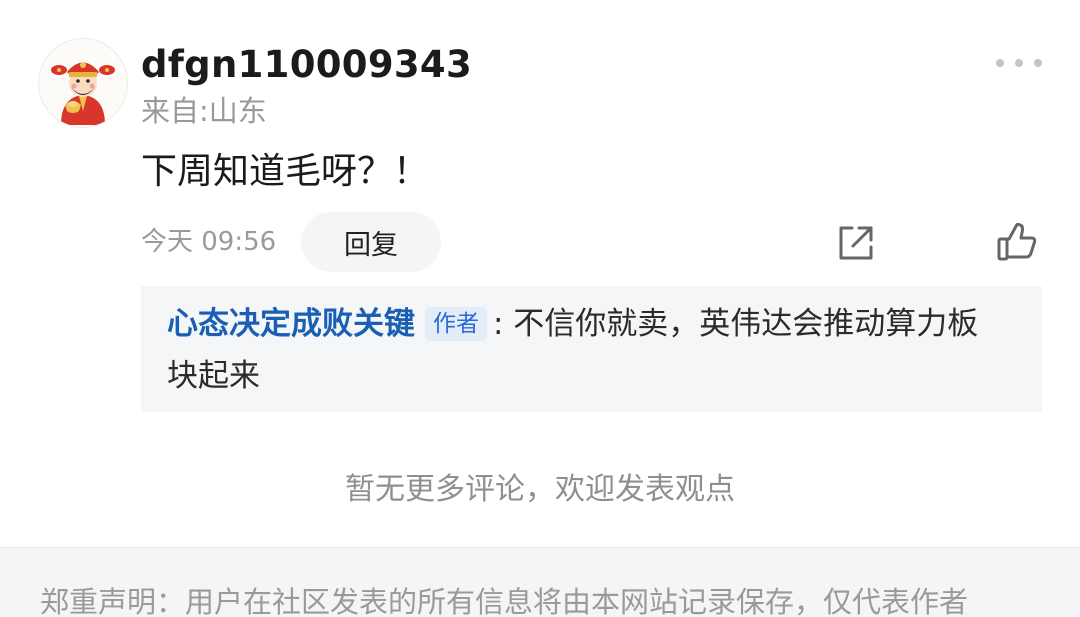 Image resolution: width=1080 pixels, height=617 pixels. I want to click on comment-text: 下周知道毛呀？！, so click(285, 171).